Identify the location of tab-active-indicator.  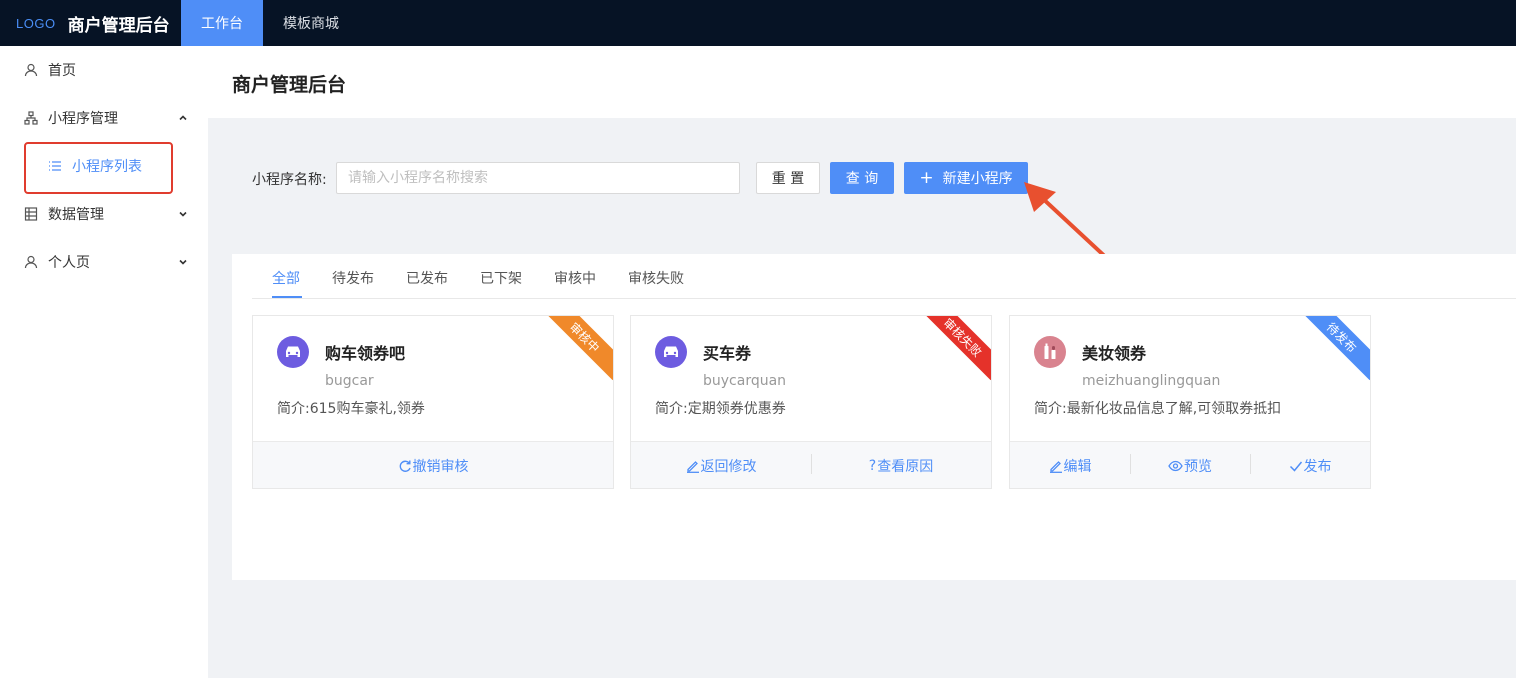
(287, 297).